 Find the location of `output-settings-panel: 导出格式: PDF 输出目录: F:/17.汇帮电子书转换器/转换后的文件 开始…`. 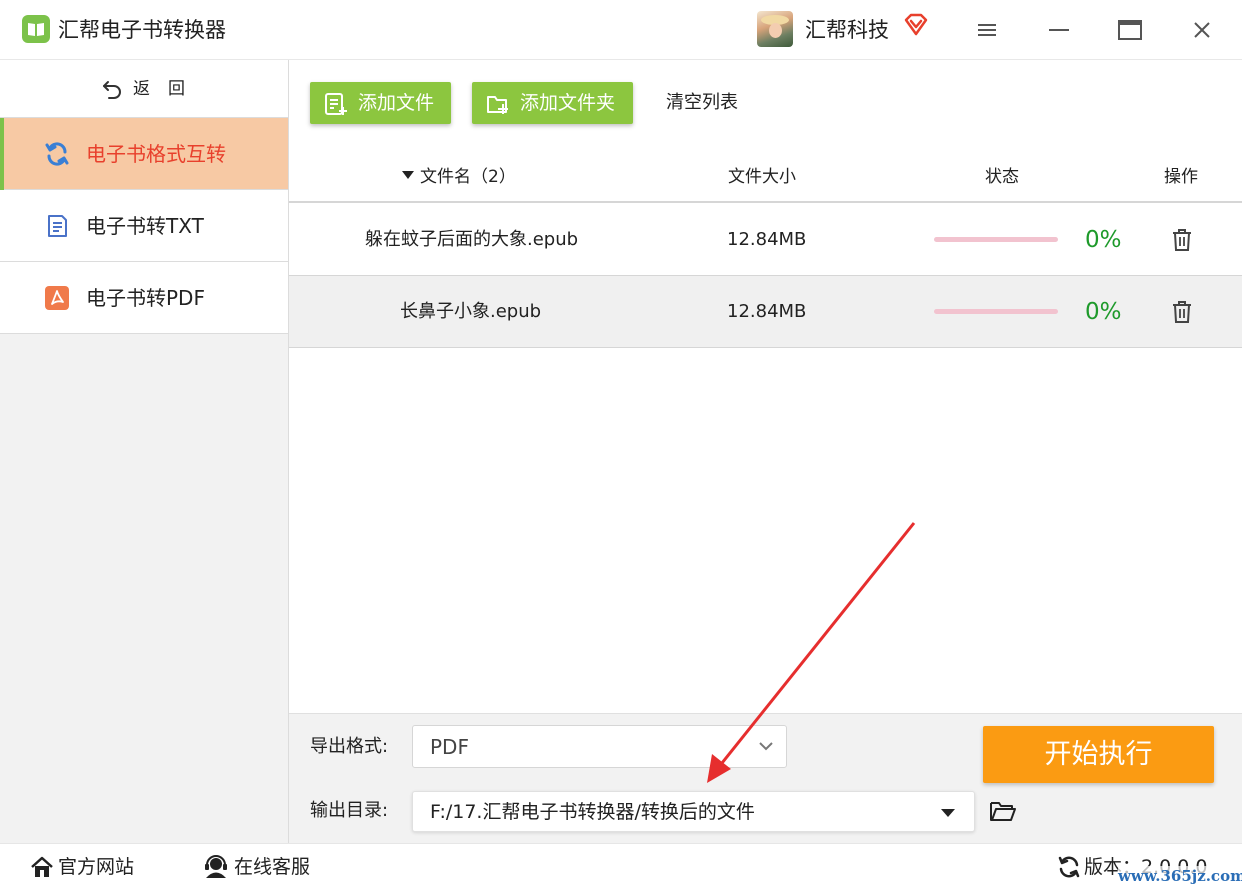

output-settings-panel: 导出格式: PDF 输出目录: F:/17.汇帮电子书转换器/转换后的文件 开始… is located at coordinates (765, 778).